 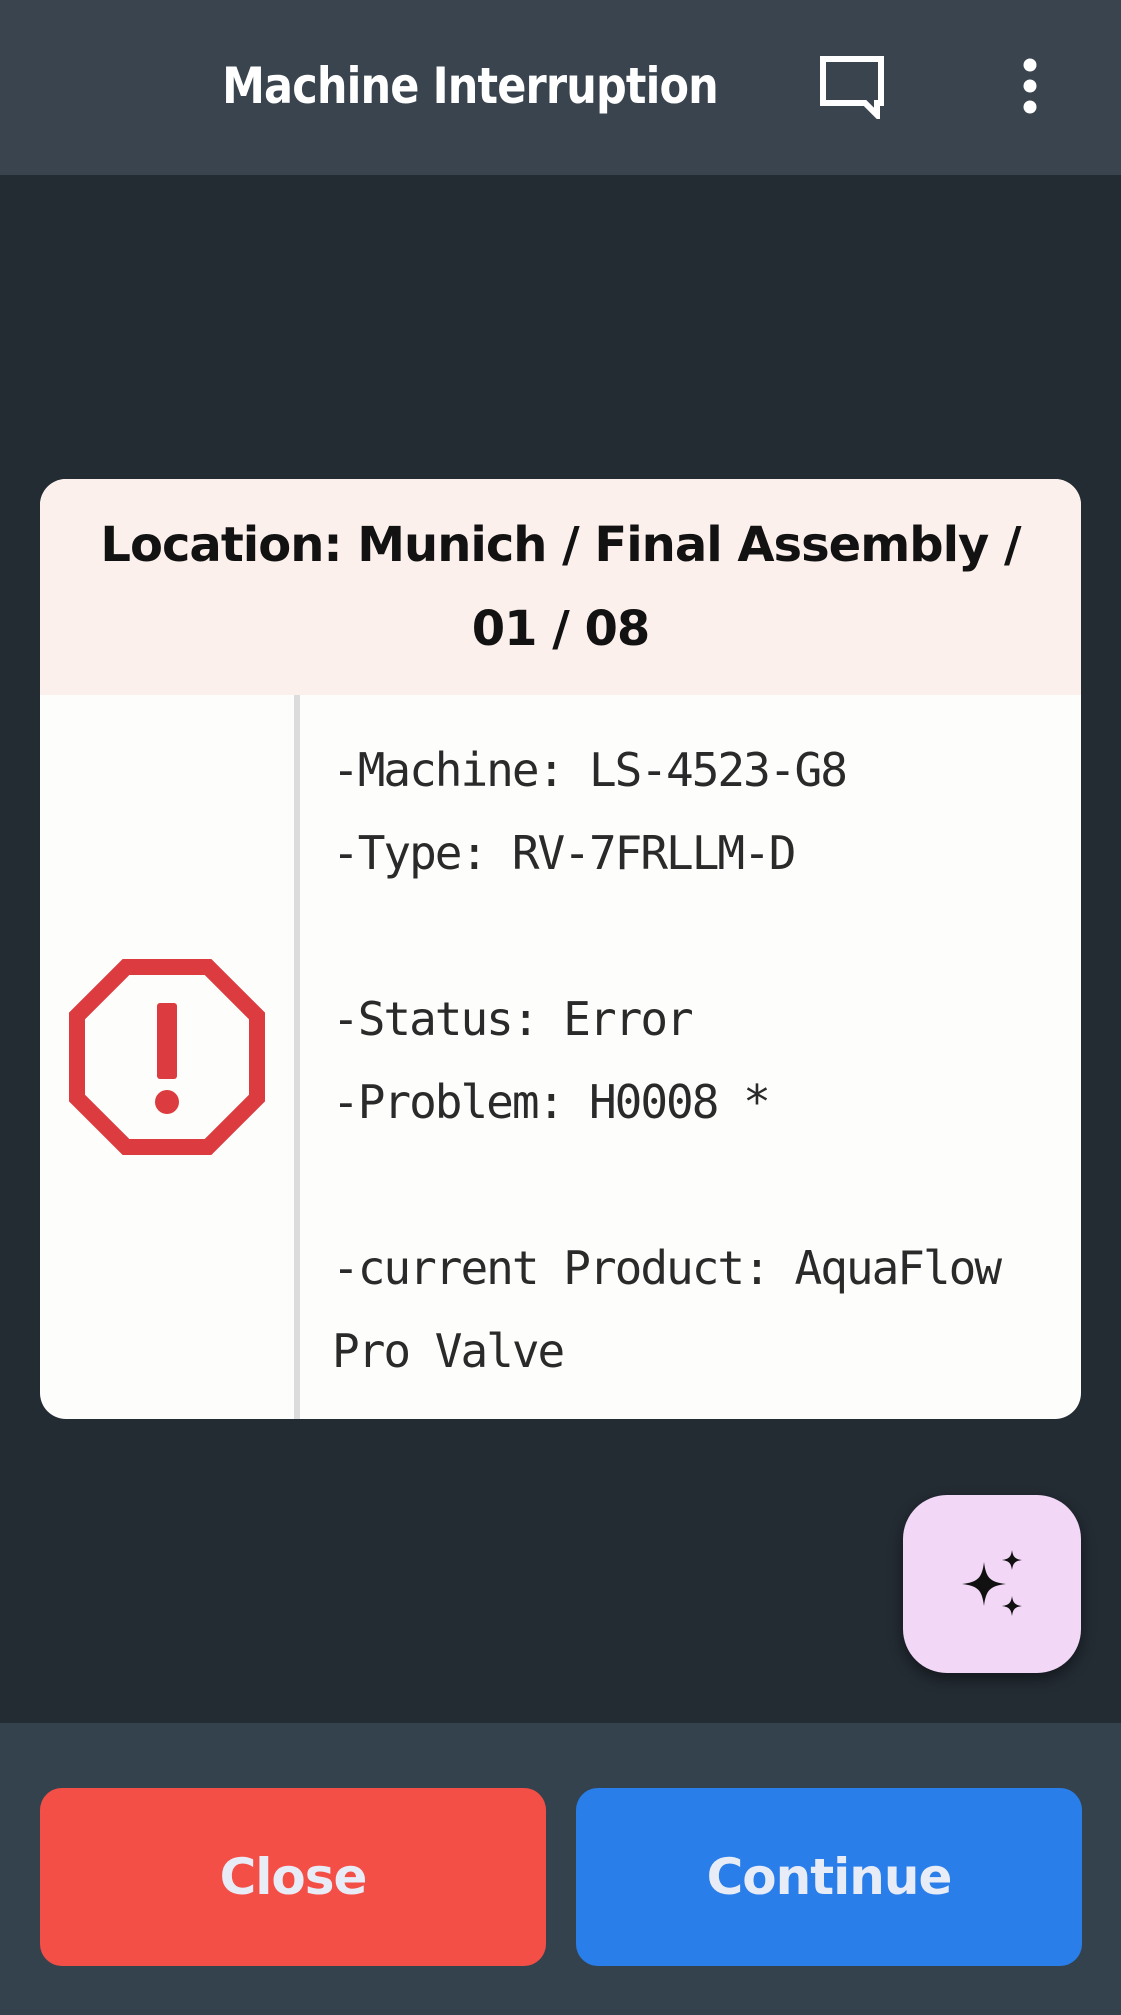 I want to click on card-divider, so click(x=297, y=1057).